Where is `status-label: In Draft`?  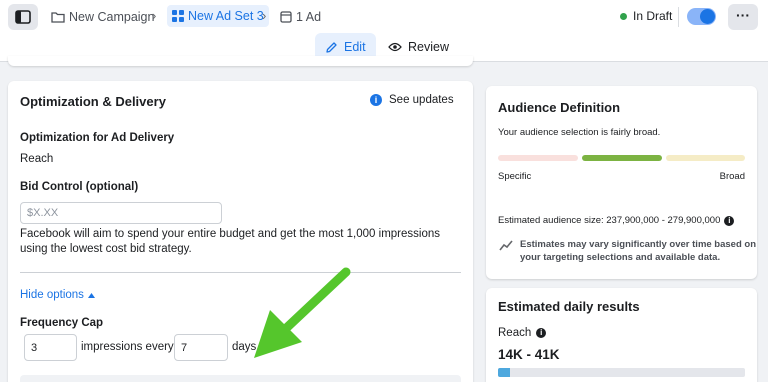
status-label: In Draft is located at coordinates (653, 16).